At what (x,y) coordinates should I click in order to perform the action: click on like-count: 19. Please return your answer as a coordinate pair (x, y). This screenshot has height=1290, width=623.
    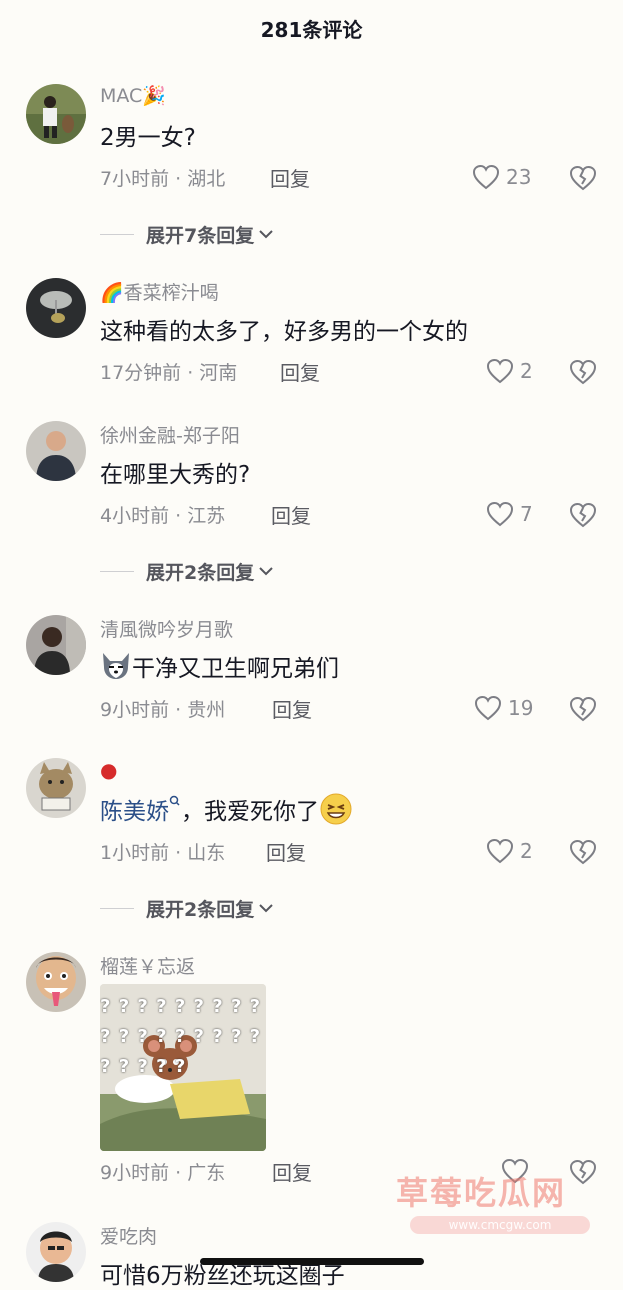
    Looking at the image, I should click on (521, 708).